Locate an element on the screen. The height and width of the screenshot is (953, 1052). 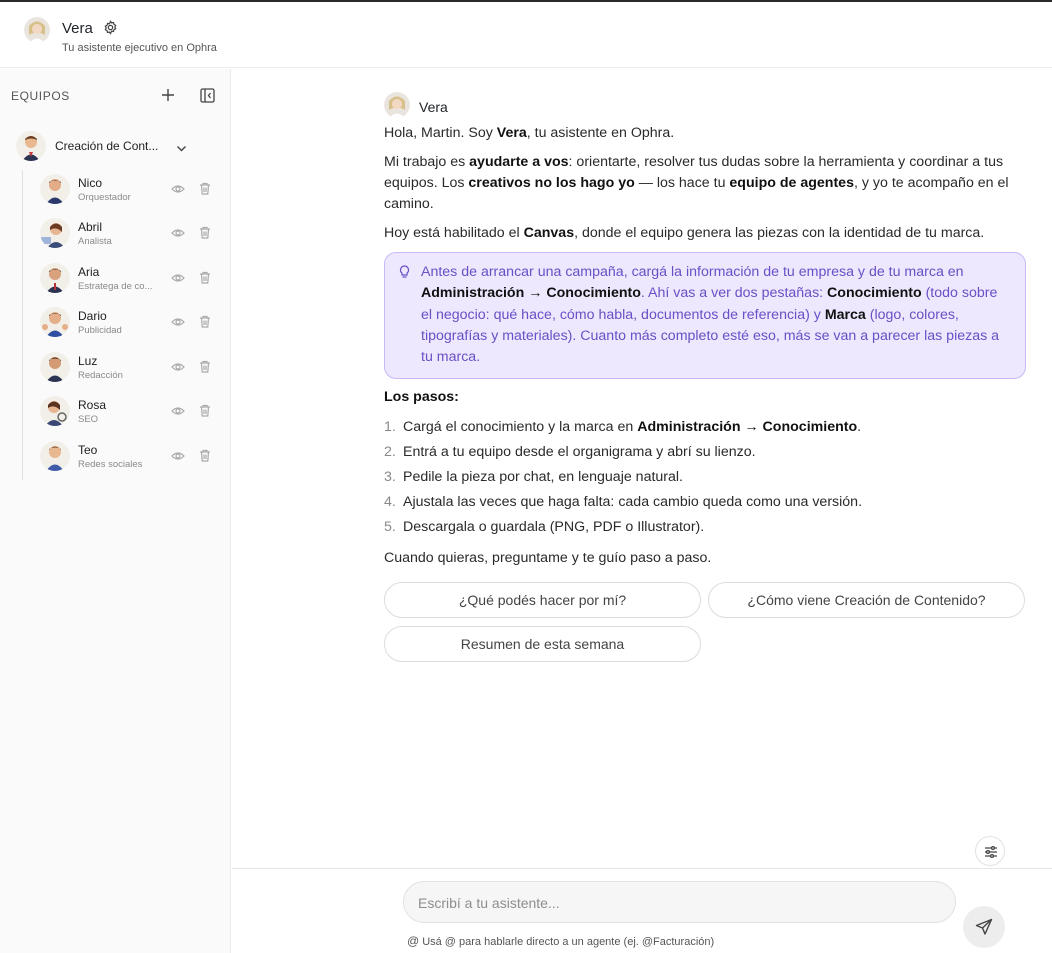
agent-item-dario: Dario Publicidad is located at coordinates (128, 322).